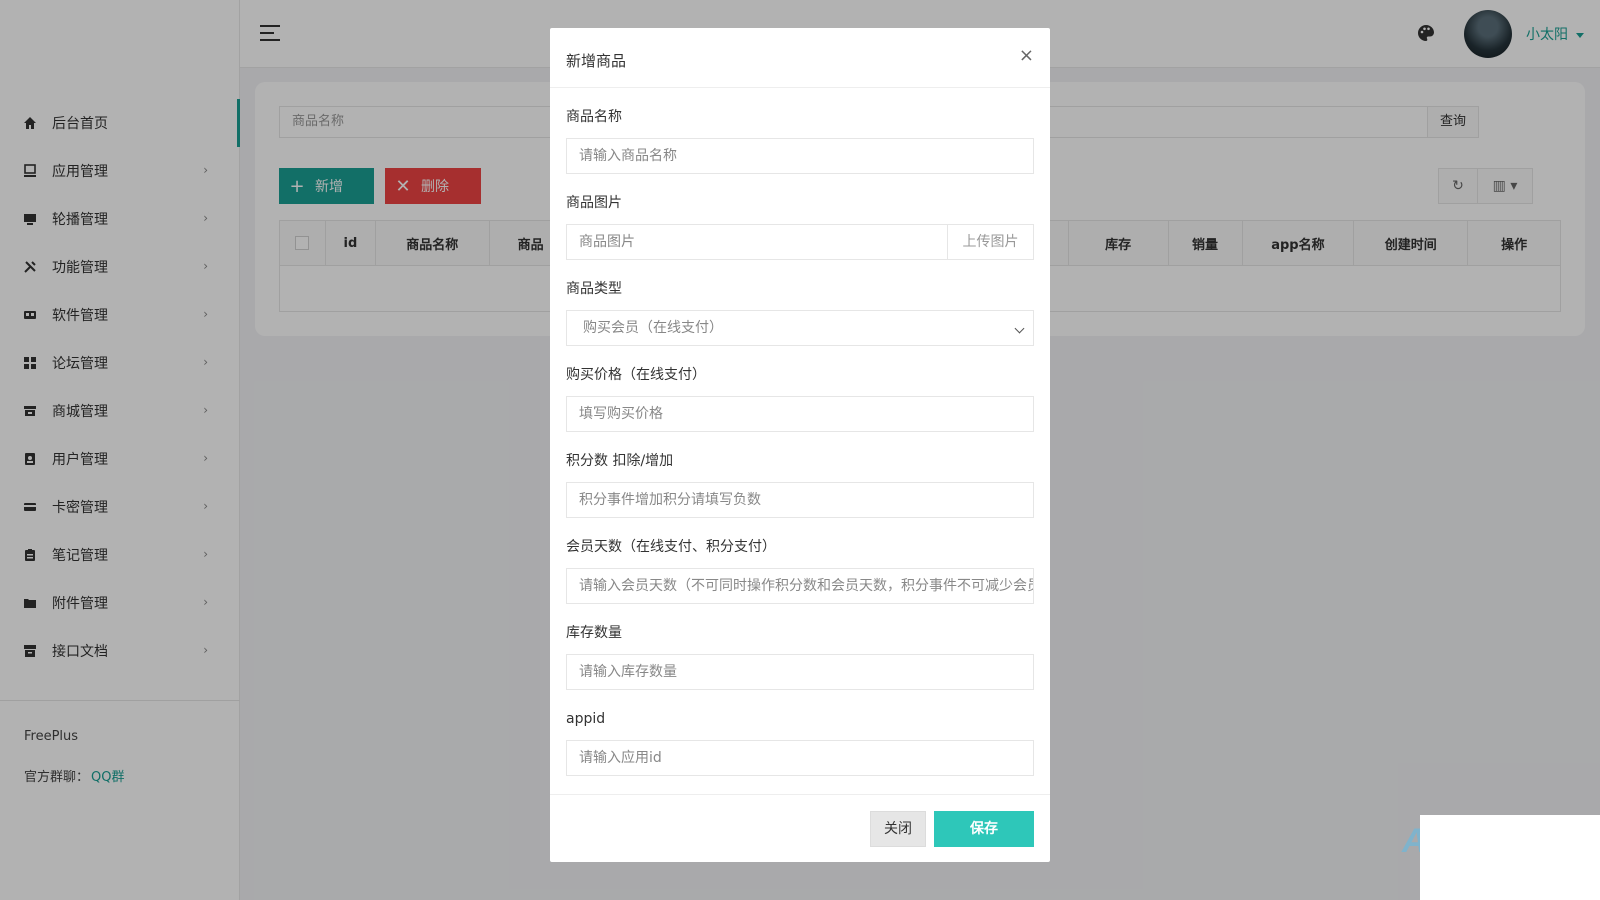  What do you see at coordinates (800, 328) in the screenshot?
I see `product-type-select: 购买会员（在线支付）` at bounding box center [800, 328].